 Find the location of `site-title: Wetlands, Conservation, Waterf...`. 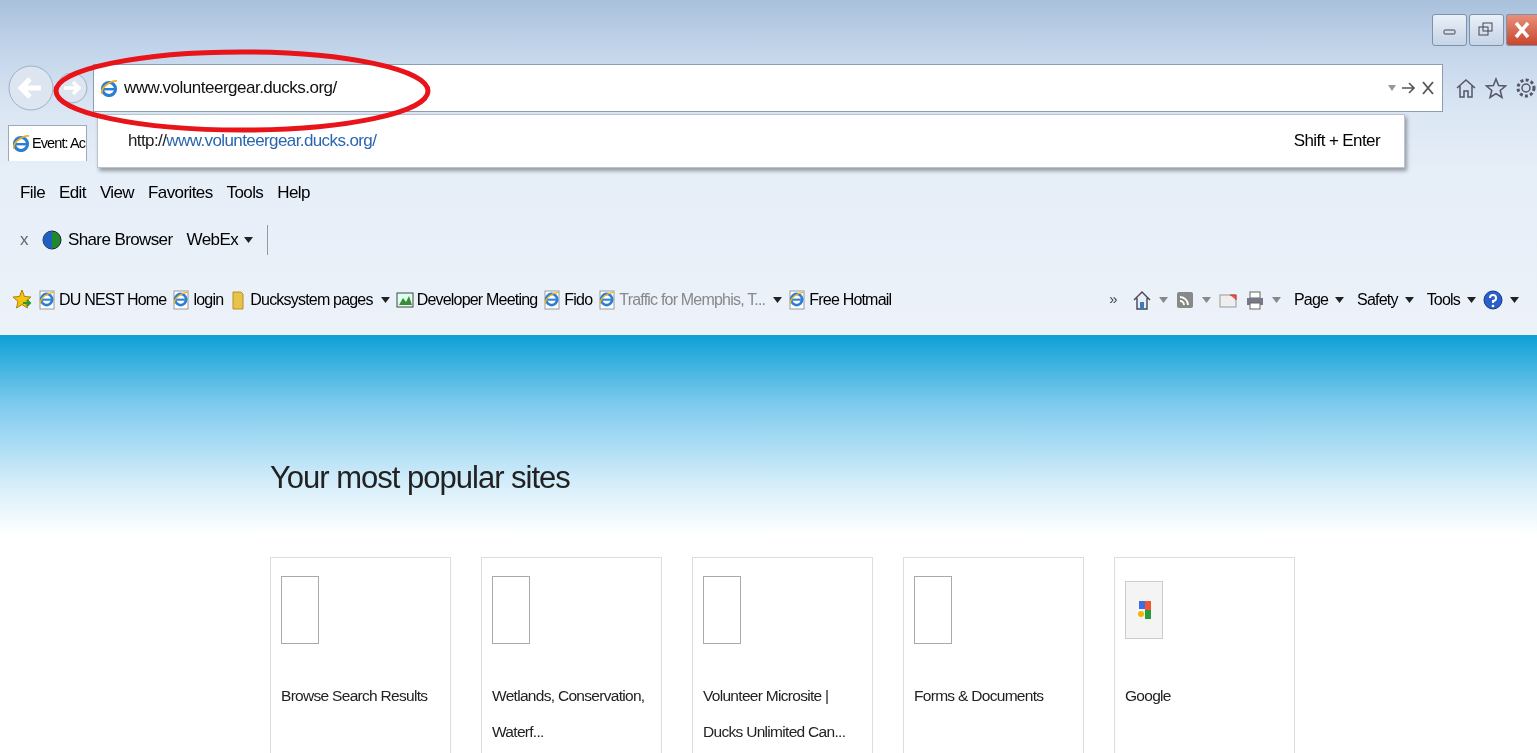

site-title: Wetlands, Conservation, Waterf... is located at coordinates (569, 714).